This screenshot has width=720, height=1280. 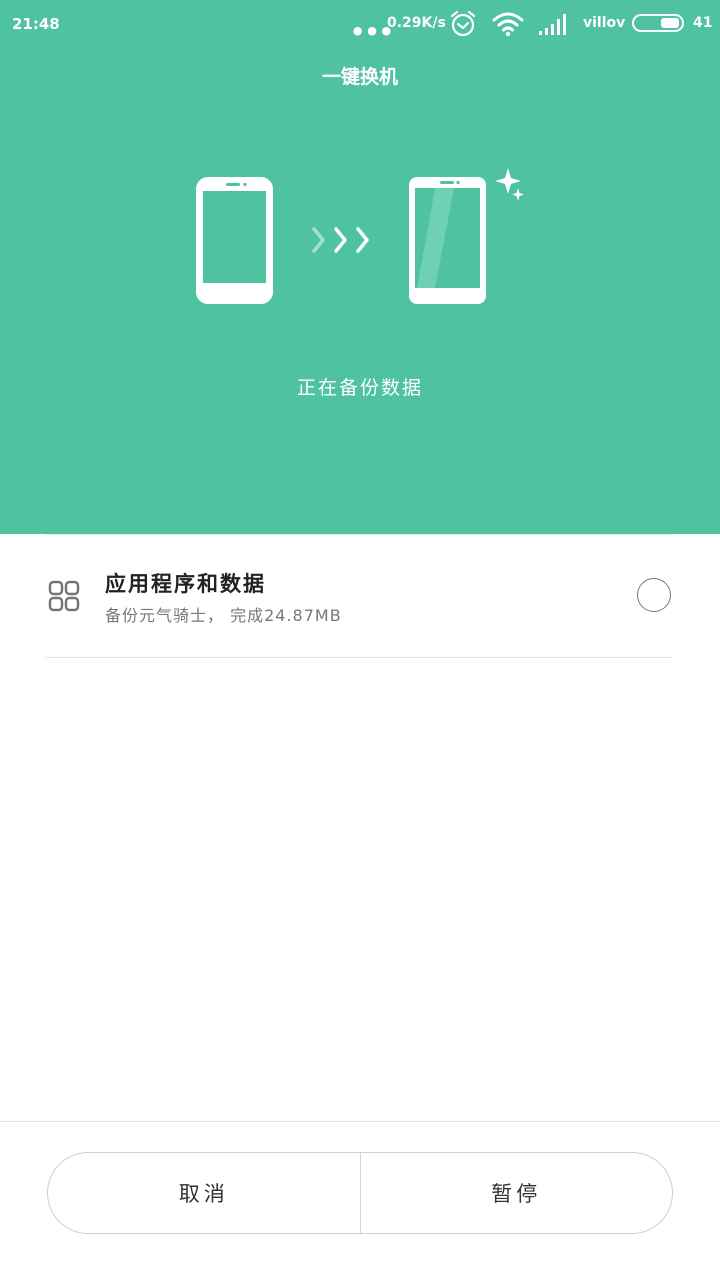 I want to click on battery-fill, so click(x=670, y=23).